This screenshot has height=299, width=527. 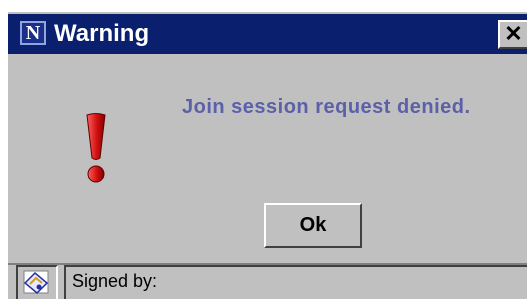 I want to click on close-button: ✕, so click(x=512, y=34).